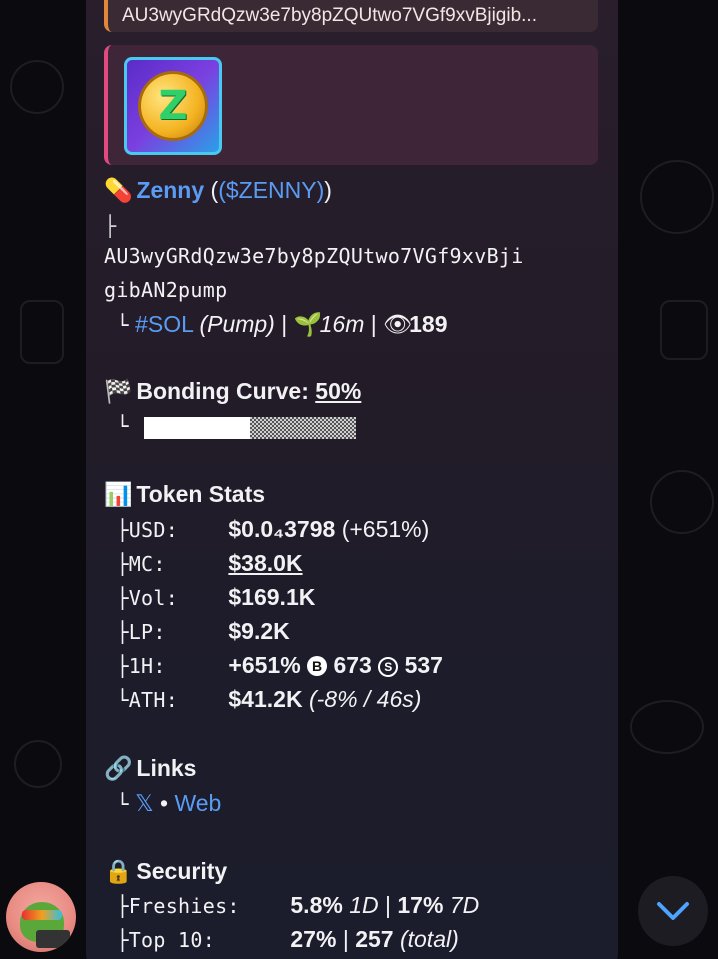 The width and height of the screenshot is (718, 959). What do you see at coordinates (209, 597) in the screenshot?
I see `stat-row-vol: ├Vol: $169.1K` at bounding box center [209, 597].